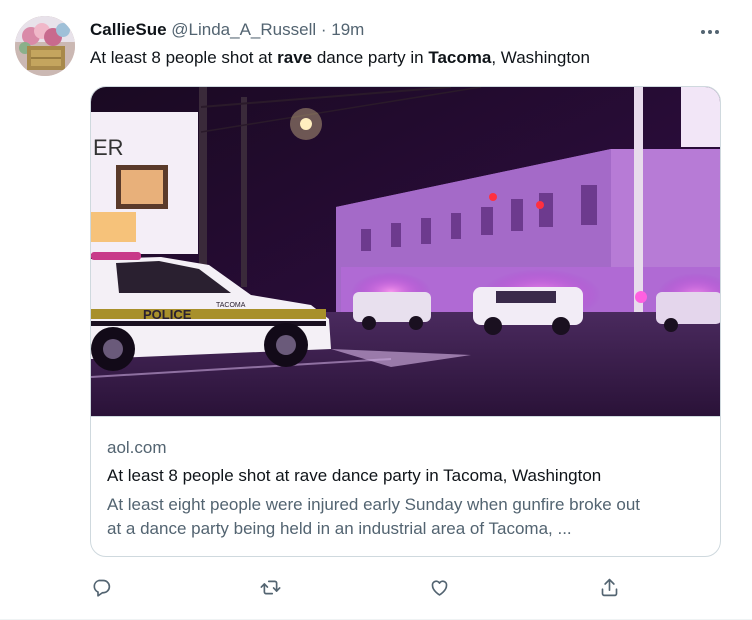 The height and width of the screenshot is (620, 752). Describe the element at coordinates (231, 305) in the screenshot. I see `vehicle-brand: TACOMA` at that location.